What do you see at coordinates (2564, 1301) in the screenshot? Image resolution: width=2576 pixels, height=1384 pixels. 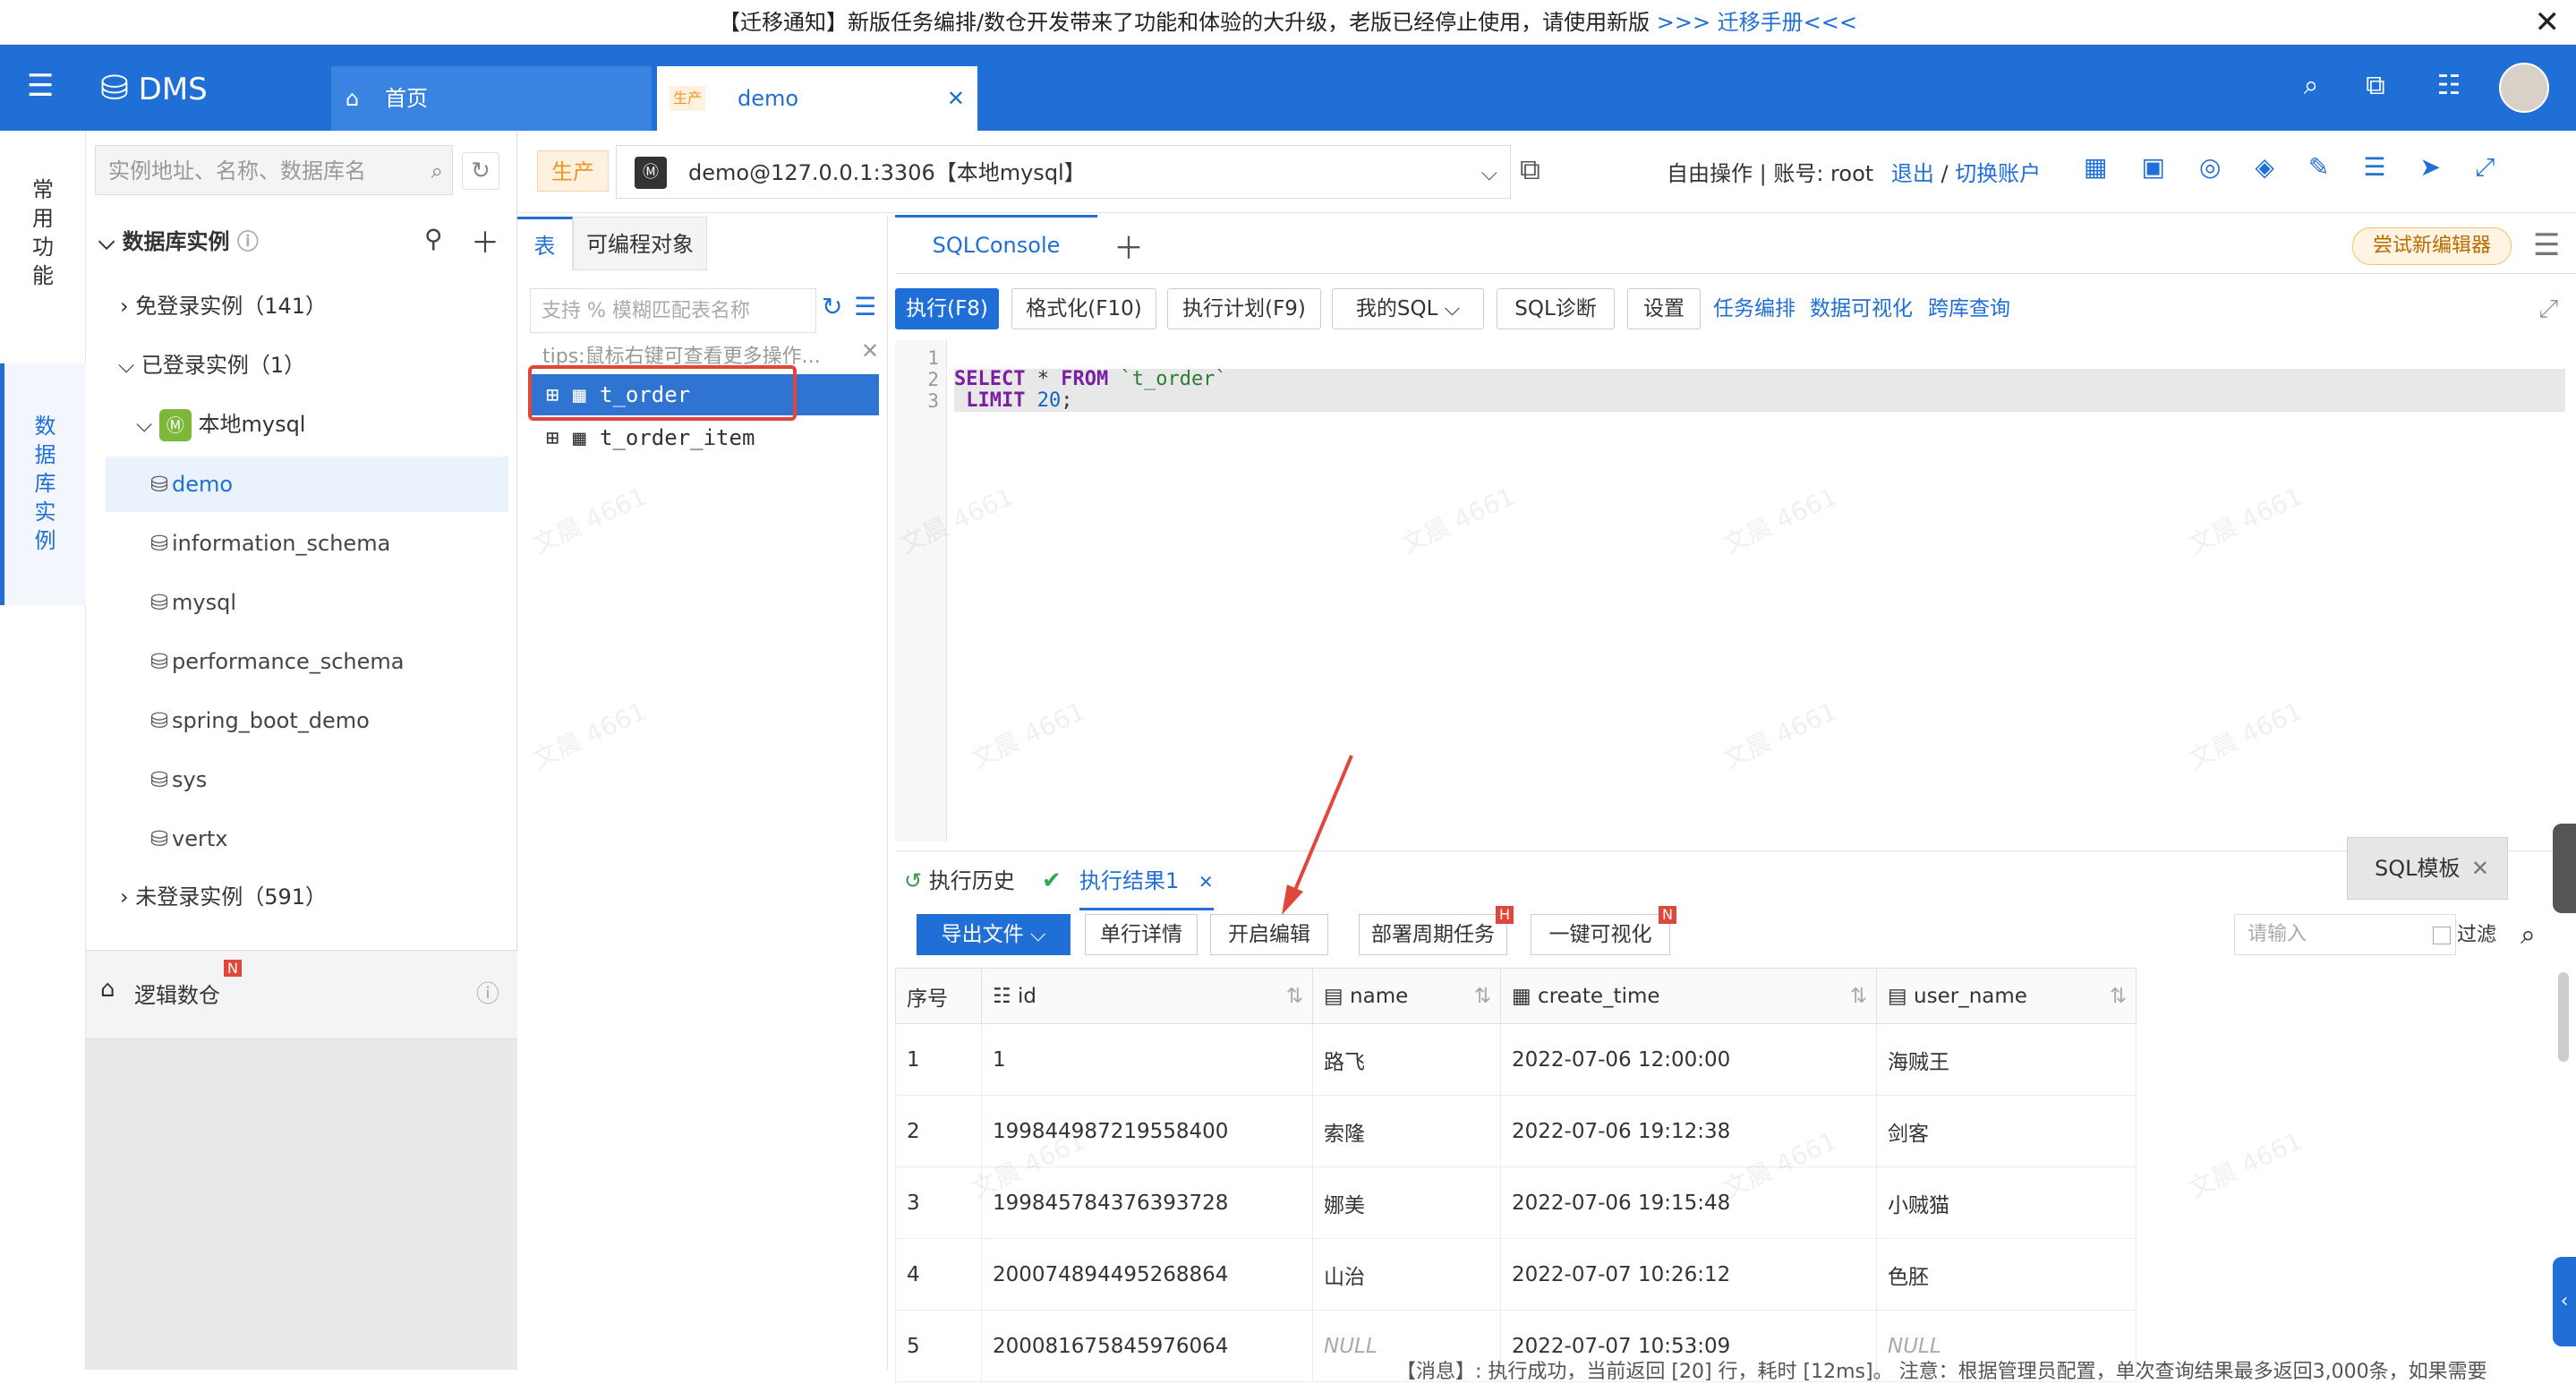 I see `side-collapse-button: ‹` at bounding box center [2564, 1301].